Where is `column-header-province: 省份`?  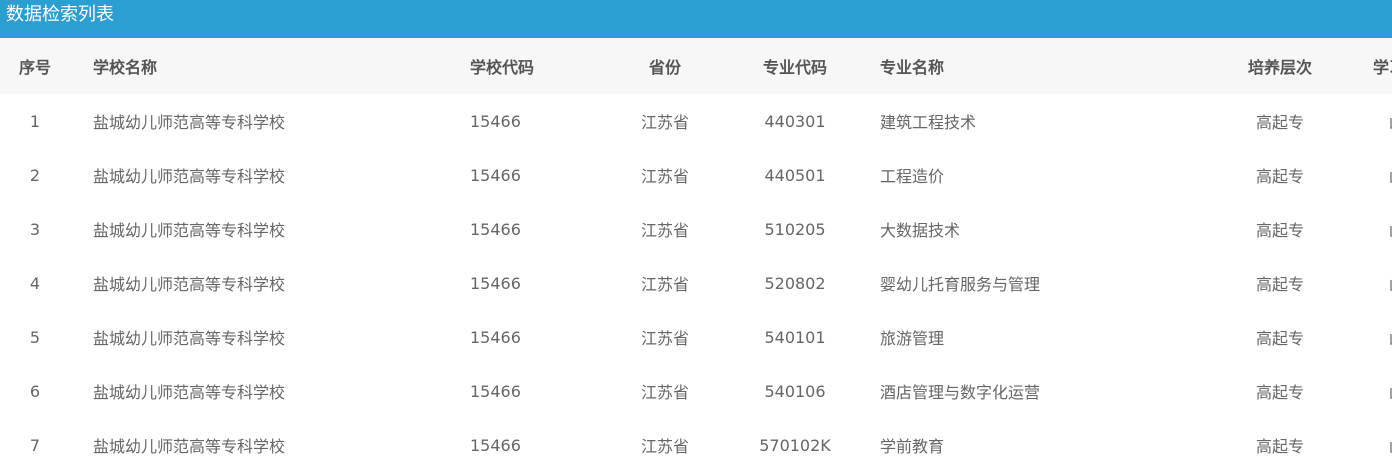 column-header-province: 省份 is located at coordinates (664, 67).